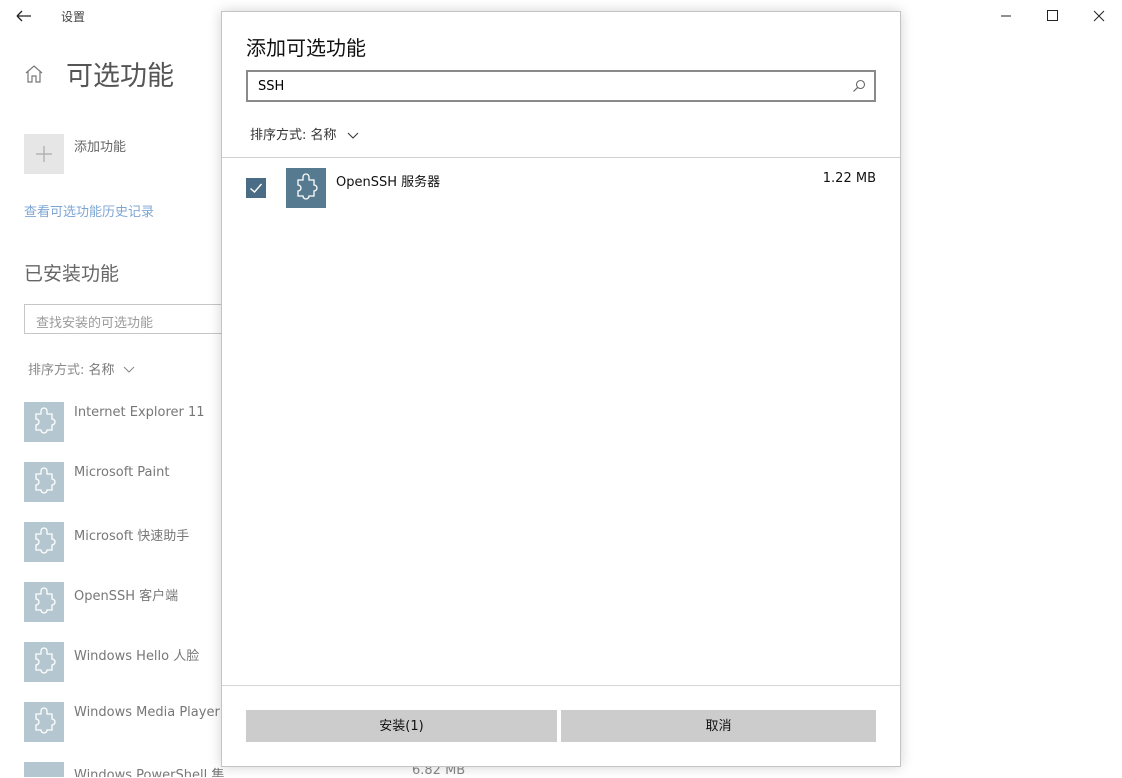 Image resolution: width=1122 pixels, height=778 pixels. I want to click on cancel-button: 取消, so click(718, 726).